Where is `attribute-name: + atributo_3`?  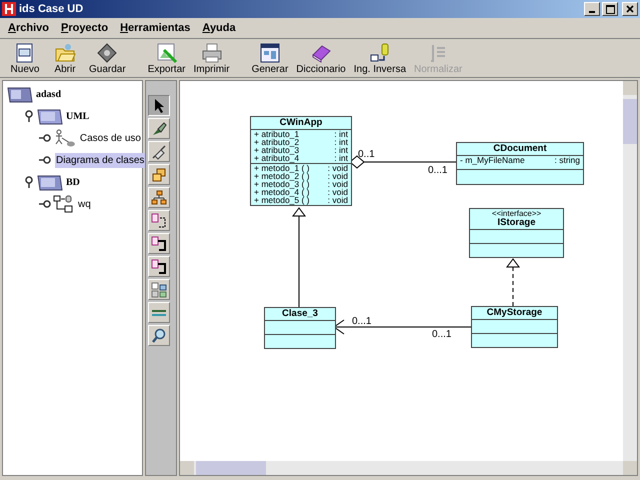
attribute-name: + atributo_3 is located at coordinates (277, 150).